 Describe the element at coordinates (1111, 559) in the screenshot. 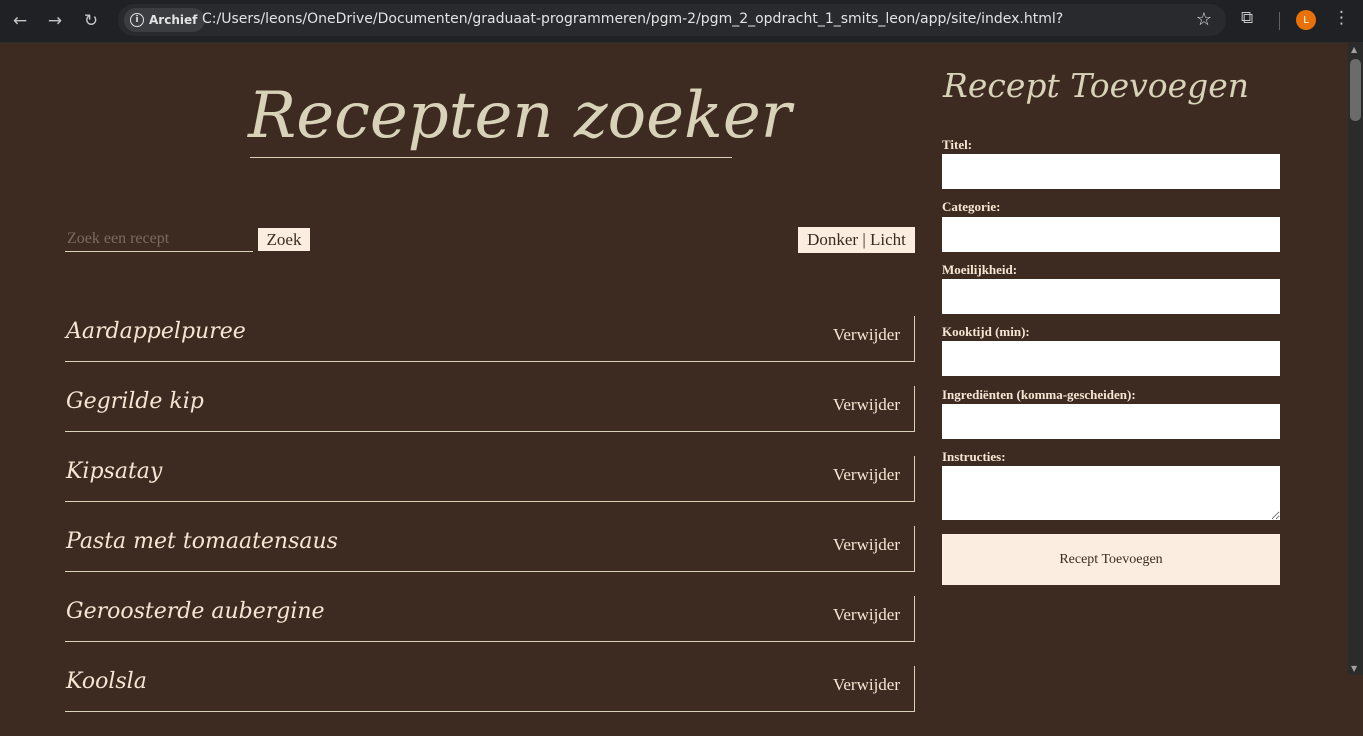

I see `add-recipe-button: Recept Toevoegen` at that location.